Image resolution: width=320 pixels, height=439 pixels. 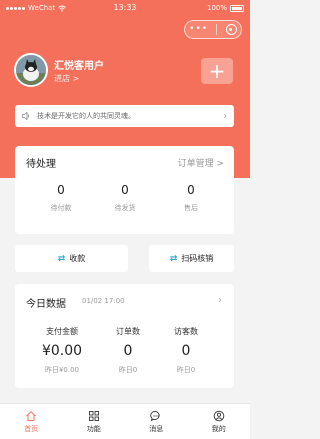 I want to click on tab-mine: 我的, so click(x=219, y=421).